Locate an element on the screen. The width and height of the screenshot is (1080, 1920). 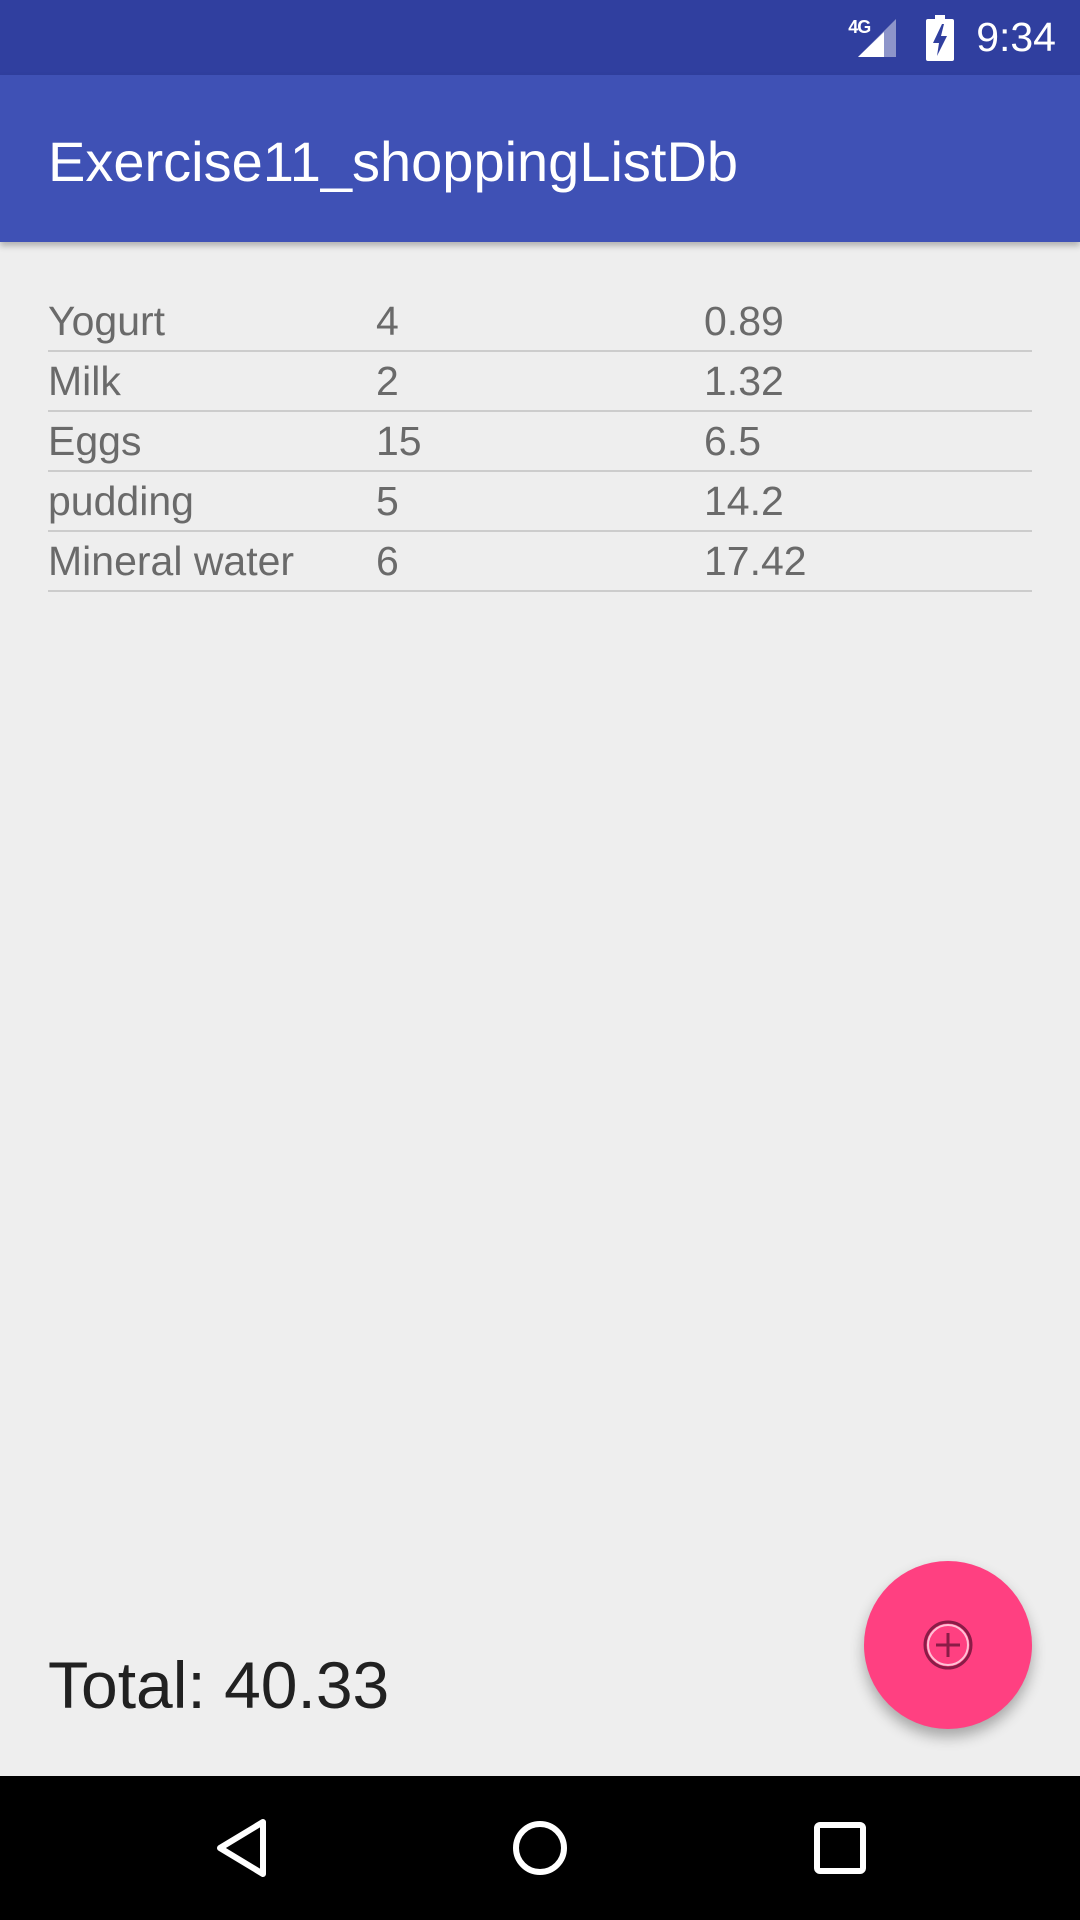
list-item: Mineral water 6 17.42 is located at coordinates (540, 562).